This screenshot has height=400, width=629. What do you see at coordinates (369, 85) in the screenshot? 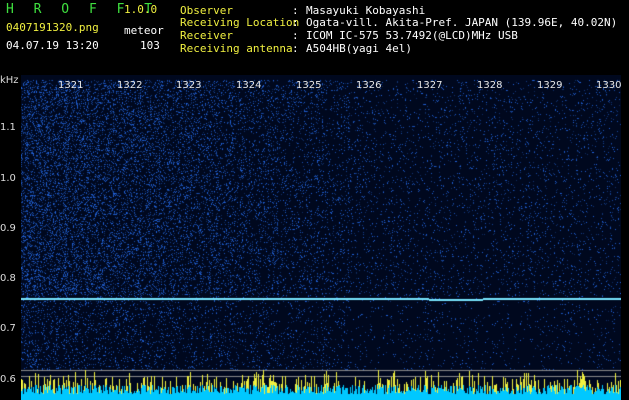
I see `time-tick-1326: 1326` at bounding box center [369, 85].